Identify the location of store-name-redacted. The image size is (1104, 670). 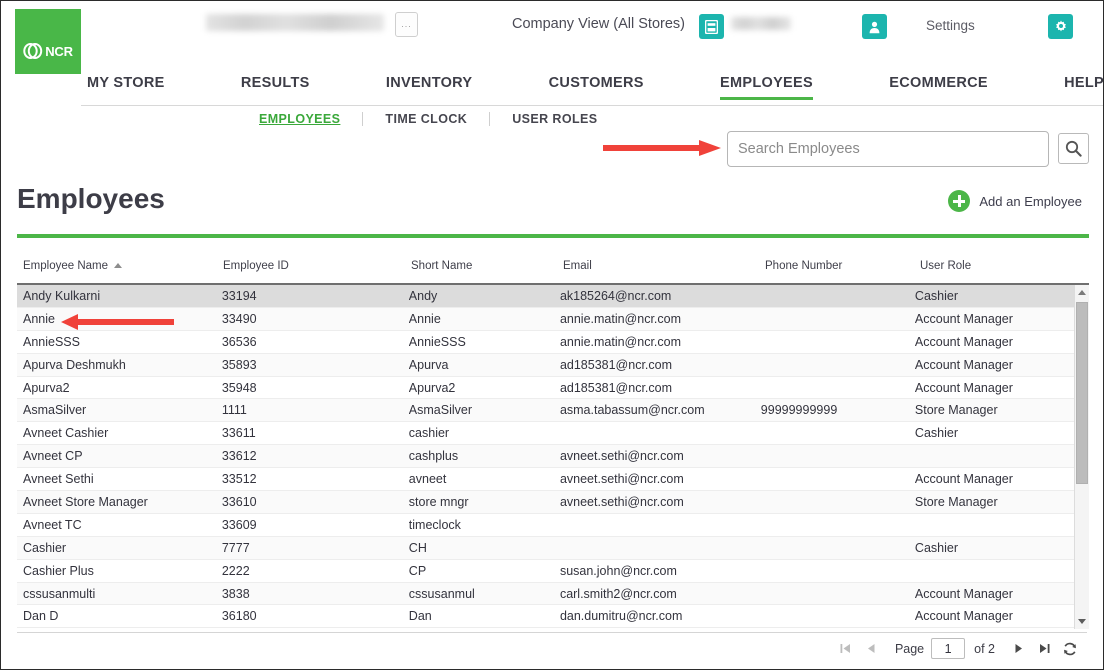
(295, 22).